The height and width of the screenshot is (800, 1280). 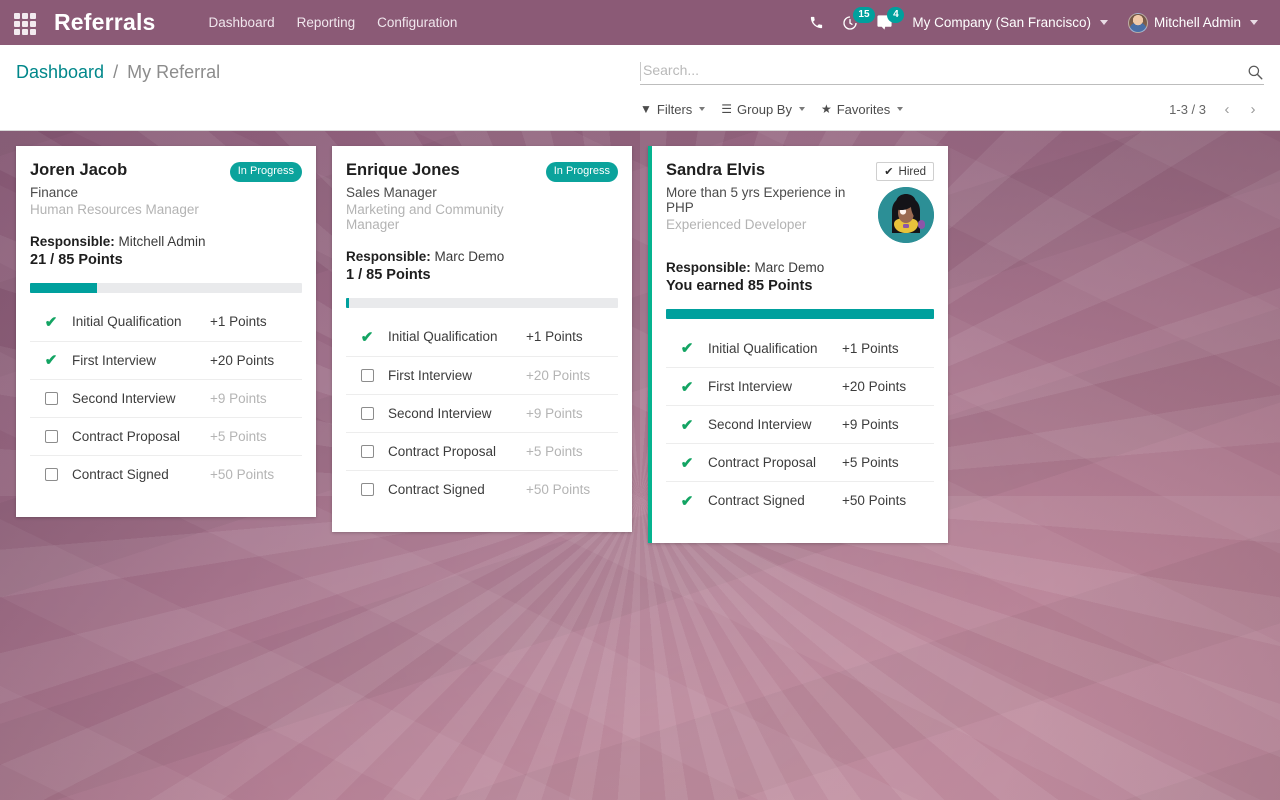 What do you see at coordinates (646, 109) in the screenshot?
I see `funnel-icon: ▼` at bounding box center [646, 109].